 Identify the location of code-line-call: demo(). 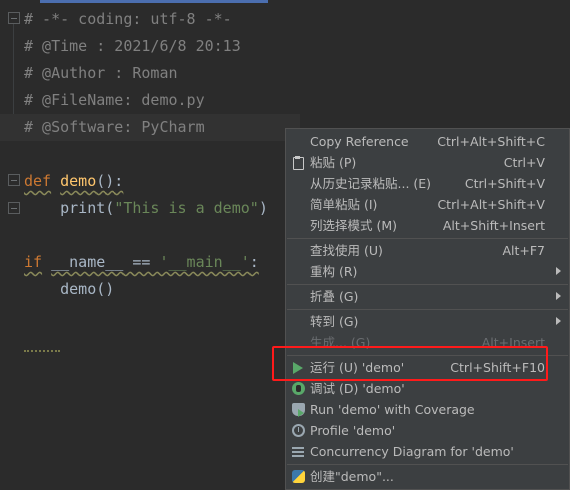
(69, 289).